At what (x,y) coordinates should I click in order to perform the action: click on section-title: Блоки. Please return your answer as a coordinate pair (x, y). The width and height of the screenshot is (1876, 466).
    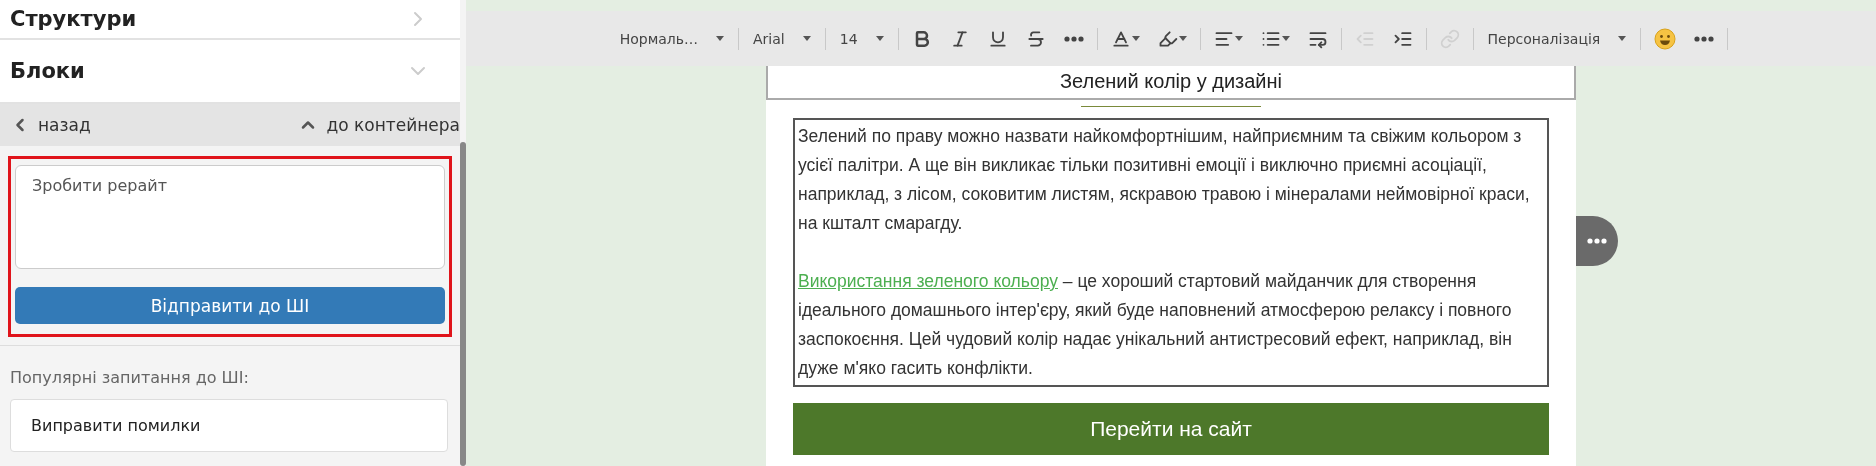
    Looking at the image, I should click on (47, 71).